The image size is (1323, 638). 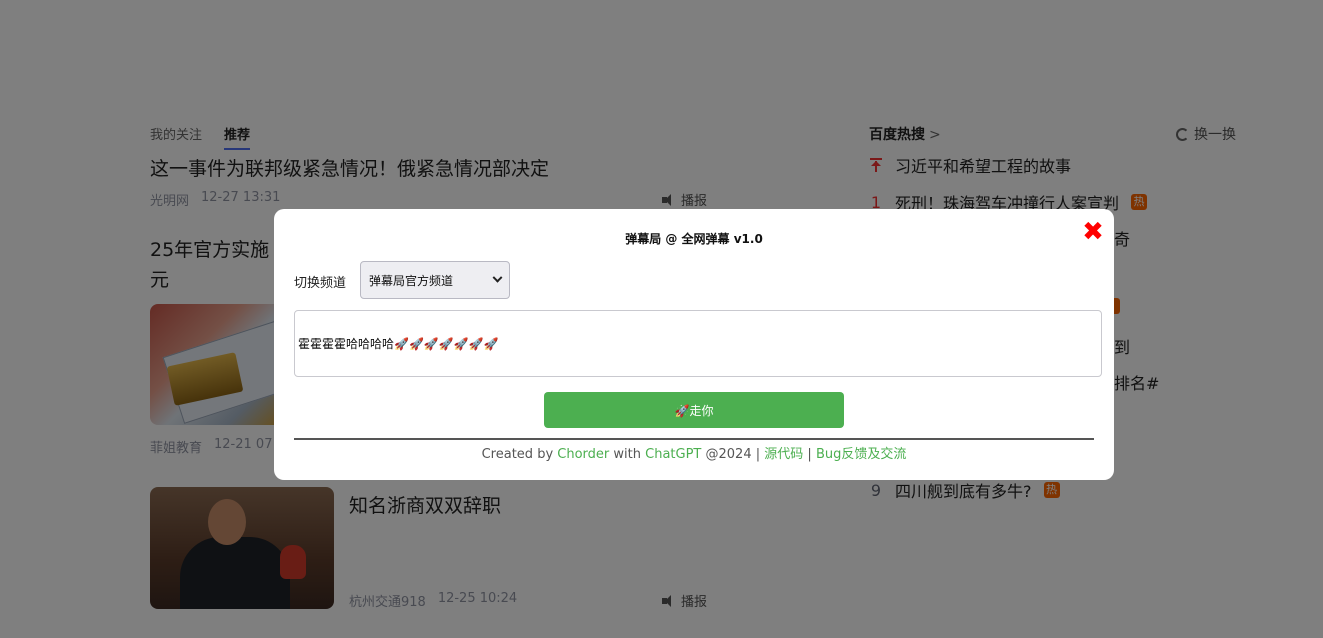 What do you see at coordinates (411, 280) in the screenshot?
I see `channel-selected-value: 弹幕局官方频道` at bounding box center [411, 280].